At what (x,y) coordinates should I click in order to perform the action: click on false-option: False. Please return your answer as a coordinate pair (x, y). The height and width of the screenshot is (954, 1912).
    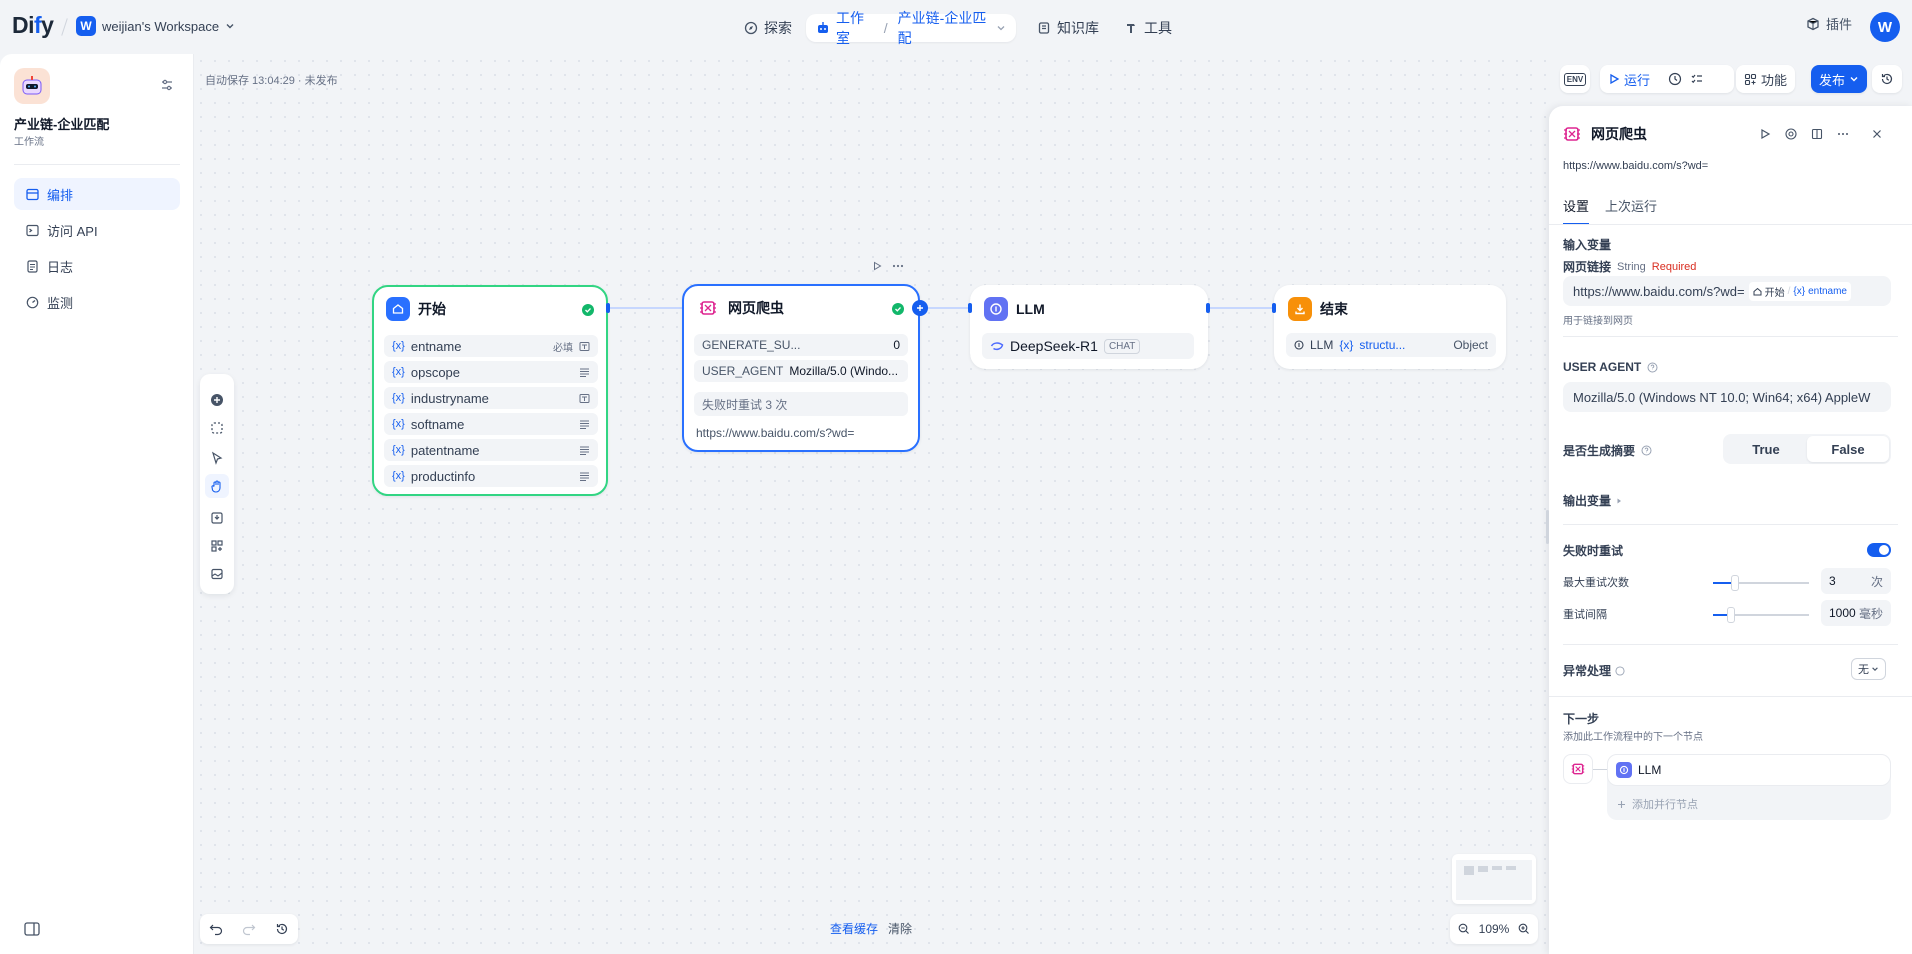
    Looking at the image, I should click on (1848, 449).